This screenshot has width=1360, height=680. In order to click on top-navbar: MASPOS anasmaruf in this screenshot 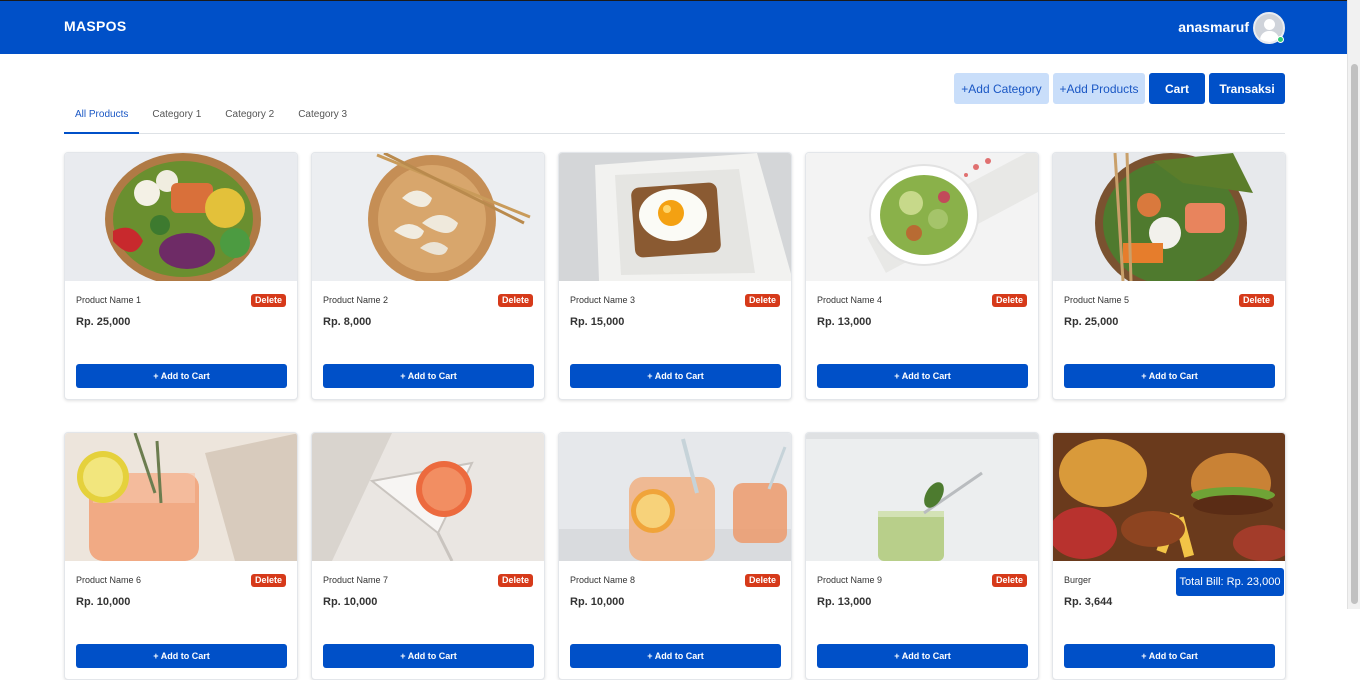, I will do `click(673, 27)`.